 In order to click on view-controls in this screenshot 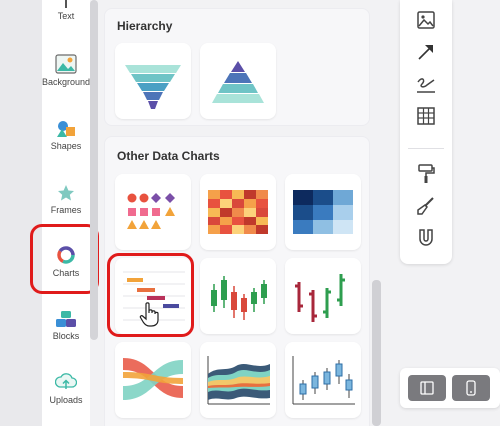, I will do `click(450, 388)`.